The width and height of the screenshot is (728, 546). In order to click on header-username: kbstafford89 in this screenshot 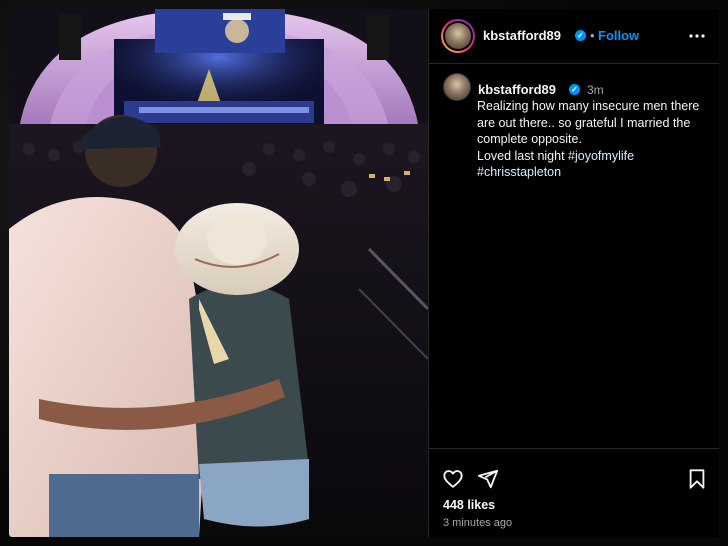, I will do `click(522, 35)`.